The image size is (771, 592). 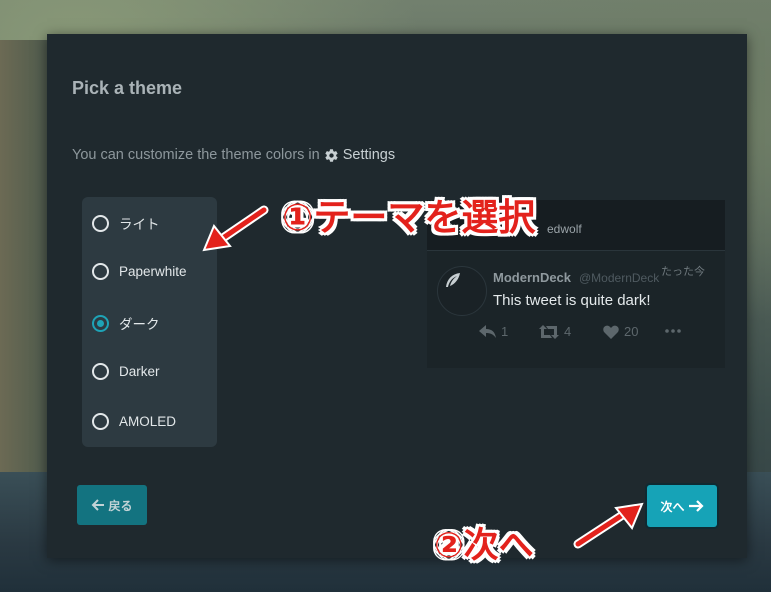 I want to click on back-button-label: 戻る, so click(x=120, y=505).